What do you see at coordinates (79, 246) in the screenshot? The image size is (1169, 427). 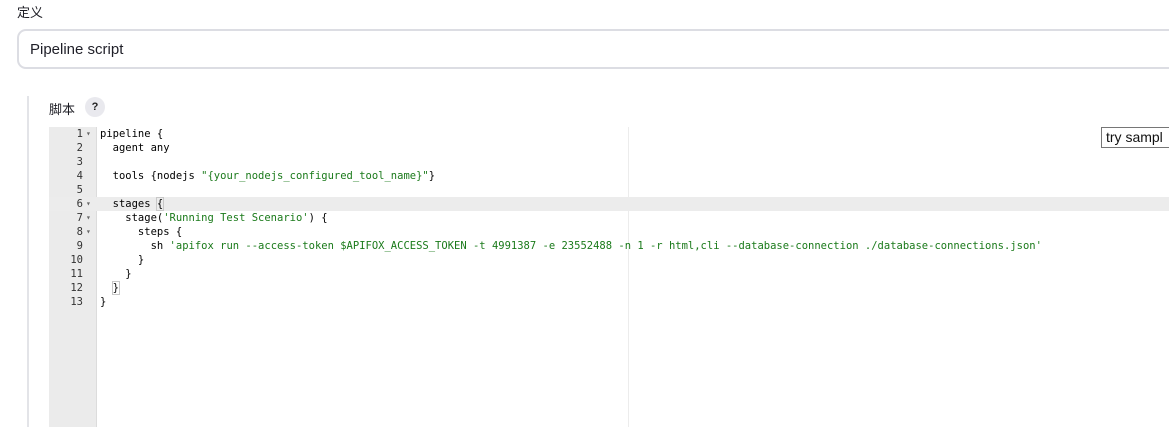 I see `line-number: 9` at bounding box center [79, 246].